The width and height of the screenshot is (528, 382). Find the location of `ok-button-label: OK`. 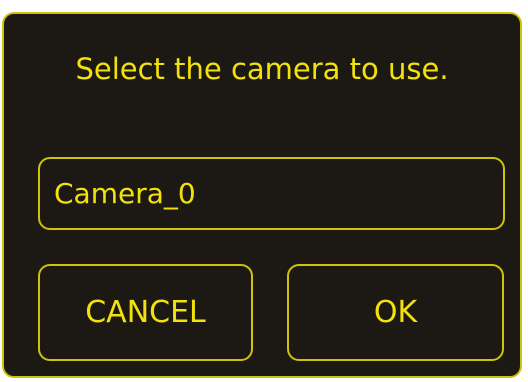

ok-button-label: OK is located at coordinates (395, 312).